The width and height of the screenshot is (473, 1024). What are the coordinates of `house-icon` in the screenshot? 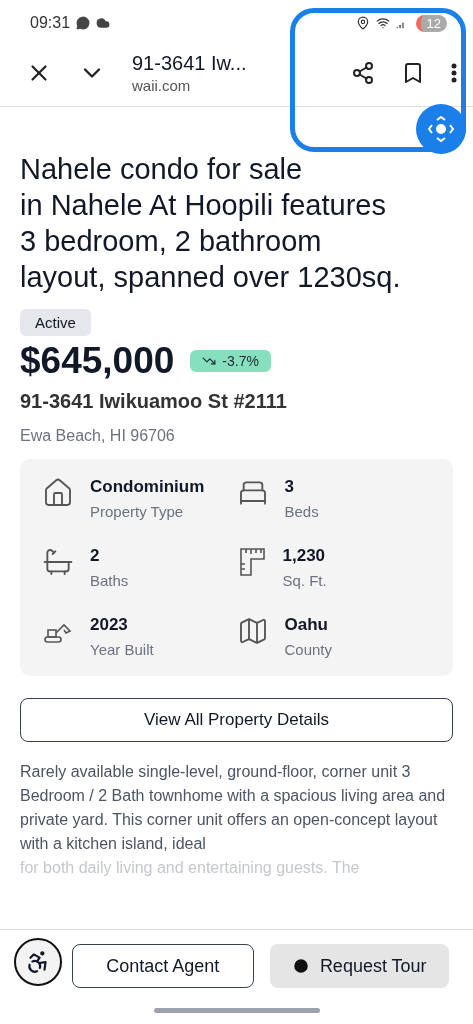 It's located at (58, 493).